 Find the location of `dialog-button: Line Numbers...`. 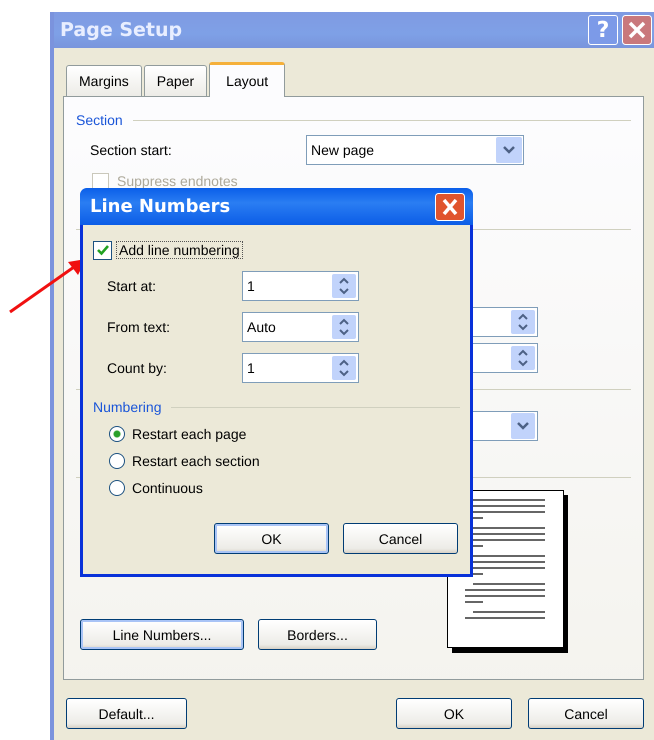

dialog-button: Line Numbers... is located at coordinates (162, 634).